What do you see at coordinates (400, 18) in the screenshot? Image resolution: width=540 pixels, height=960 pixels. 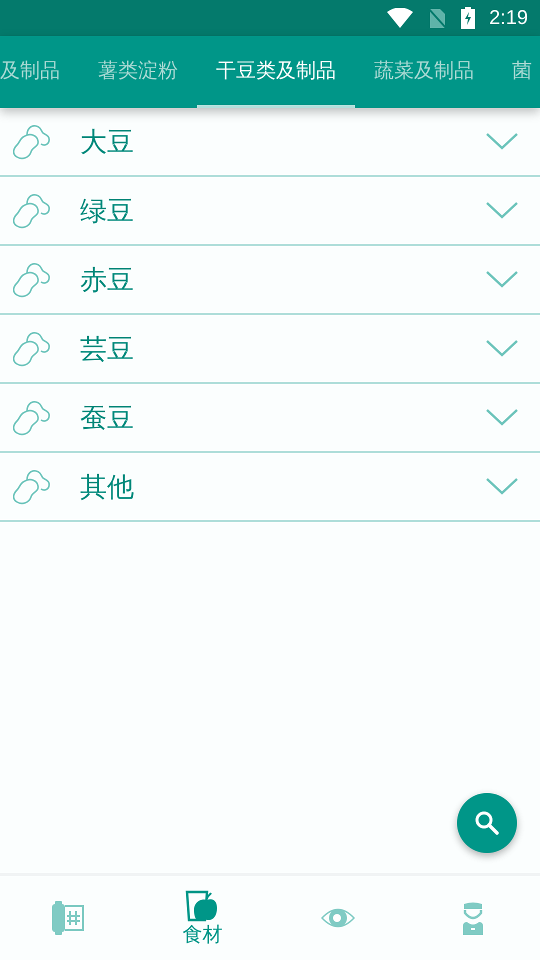 I see `wifi-icon` at bounding box center [400, 18].